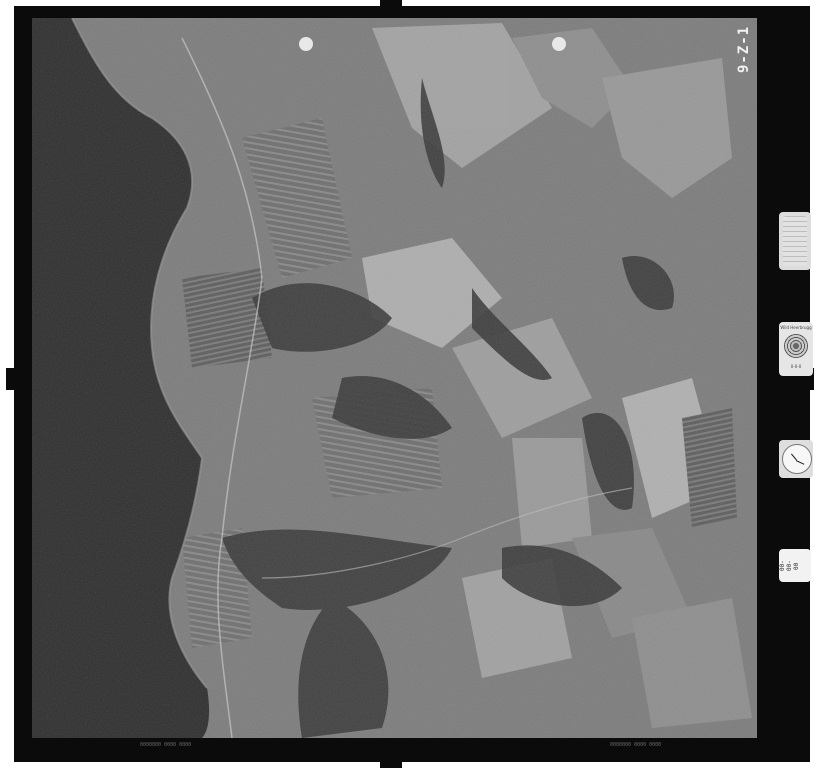 The width and height of the screenshot is (819, 768). What do you see at coordinates (13, 379) in the screenshot?
I see `fiducial-left` at bounding box center [13, 379].